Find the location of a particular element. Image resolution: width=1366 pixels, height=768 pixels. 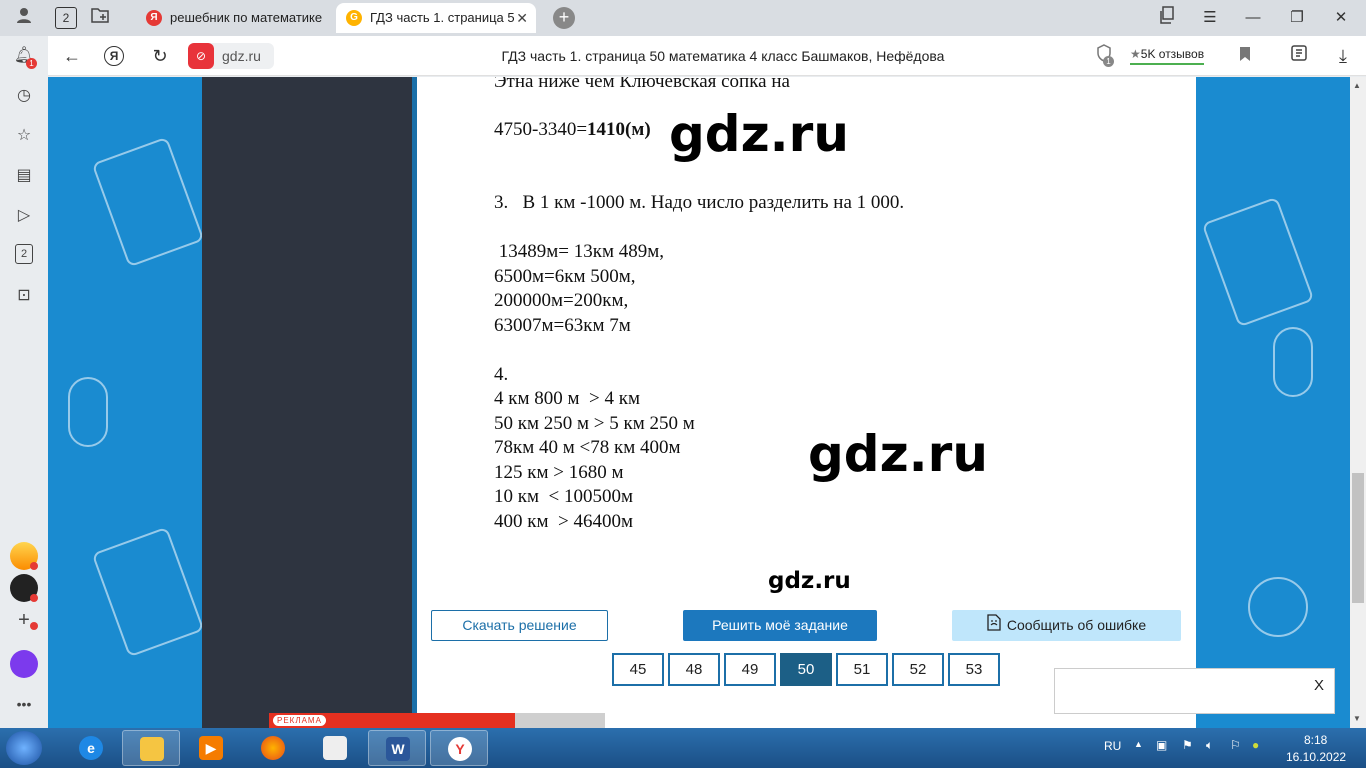

bell-icon: 🔔︎ 1 is located at coordinates (24, 56).